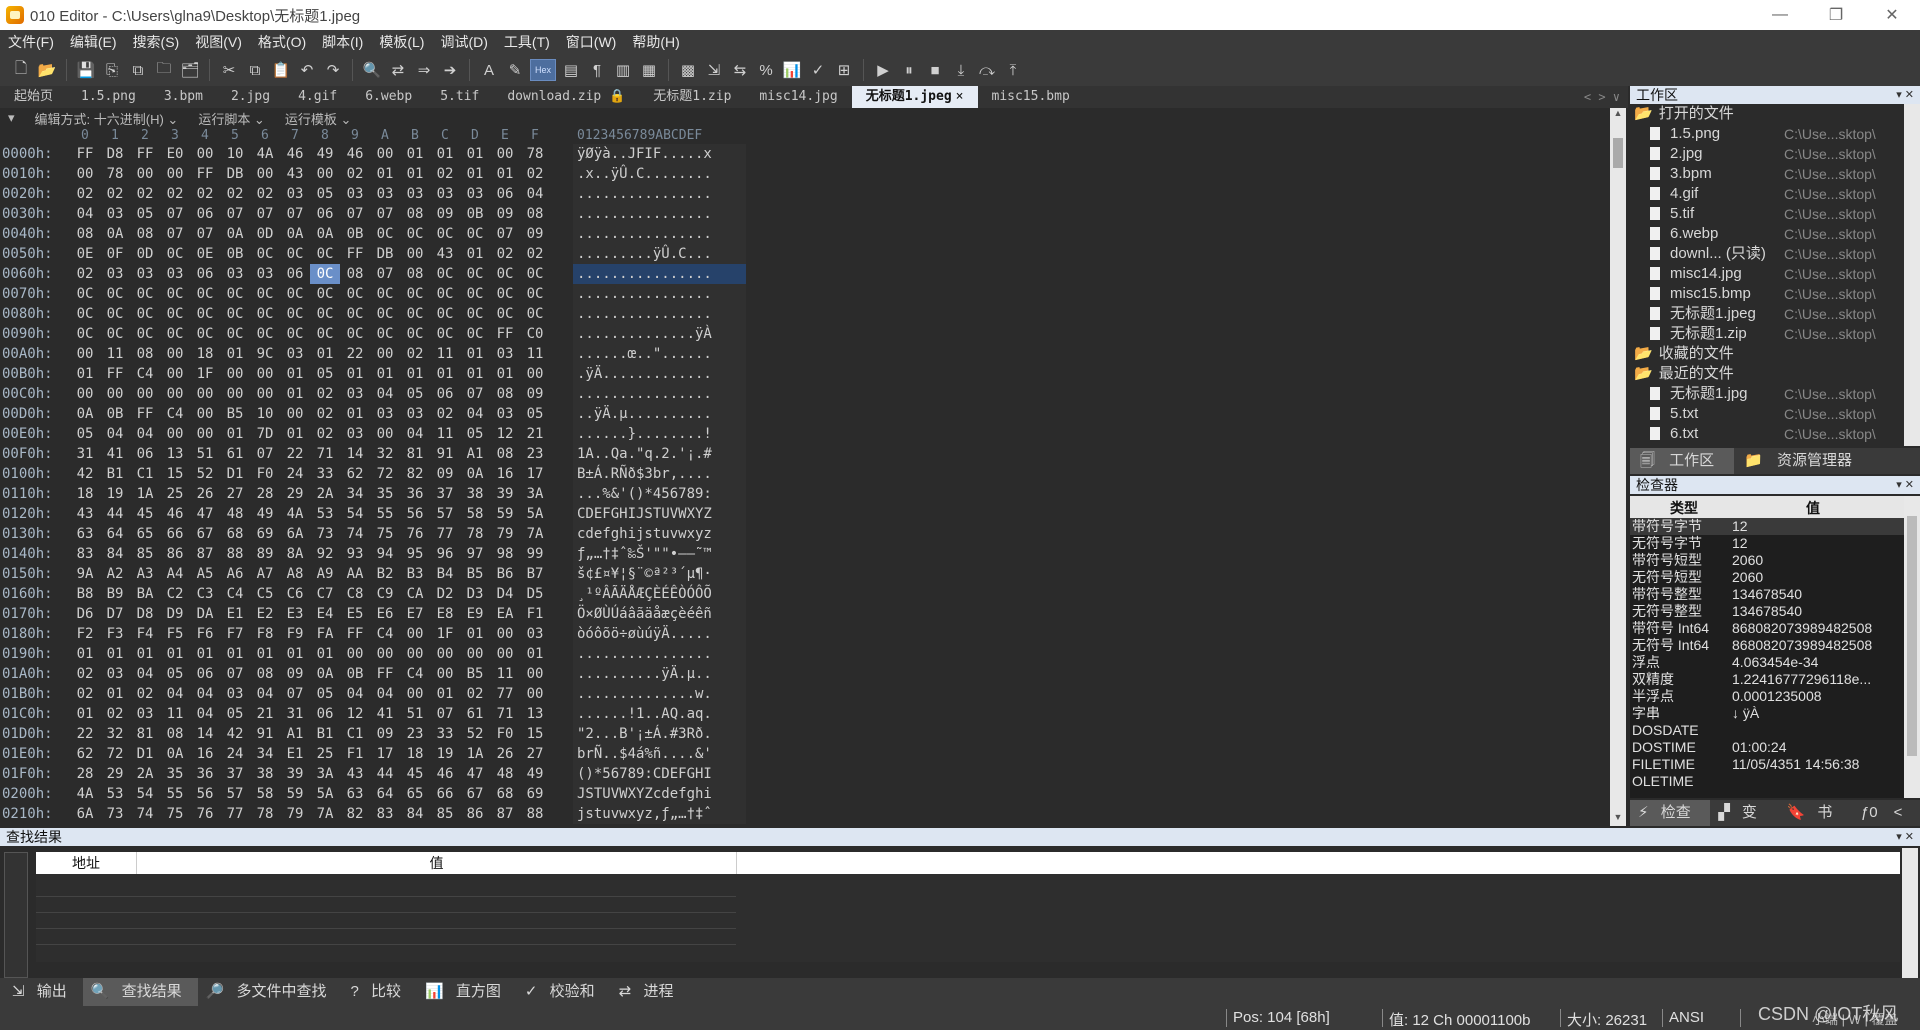 This screenshot has width=1920, height=1030. I want to click on hex-byte: 72, so click(115, 754).